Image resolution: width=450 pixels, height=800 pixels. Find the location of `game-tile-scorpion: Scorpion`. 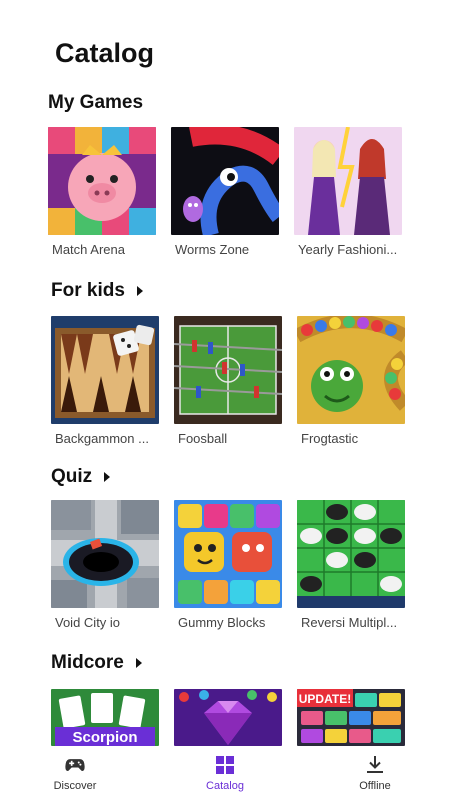

game-tile-scorpion: Scorpion is located at coordinates (105, 717).